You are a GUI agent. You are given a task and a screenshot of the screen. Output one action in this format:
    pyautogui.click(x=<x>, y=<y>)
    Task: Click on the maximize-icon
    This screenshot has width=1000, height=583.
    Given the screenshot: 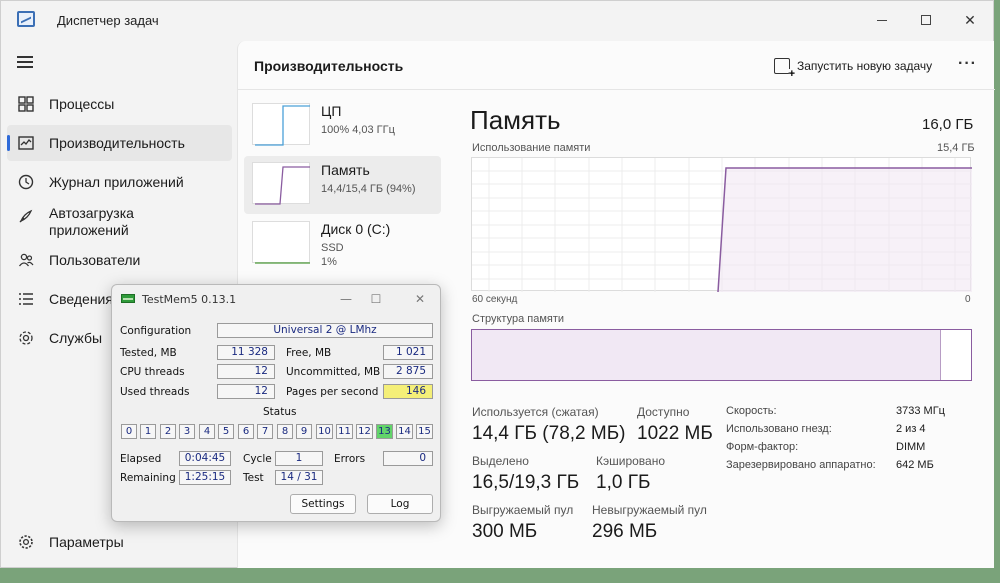 What is the action you would take?
    pyautogui.click(x=926, y=20)
    